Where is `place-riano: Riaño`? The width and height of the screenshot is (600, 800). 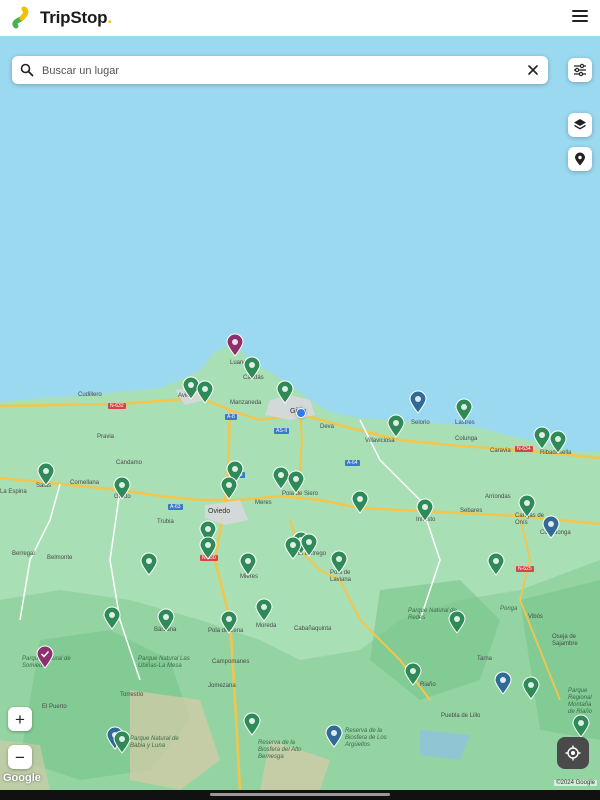
place-riano: Riaño is located at coordinates (428, 685).